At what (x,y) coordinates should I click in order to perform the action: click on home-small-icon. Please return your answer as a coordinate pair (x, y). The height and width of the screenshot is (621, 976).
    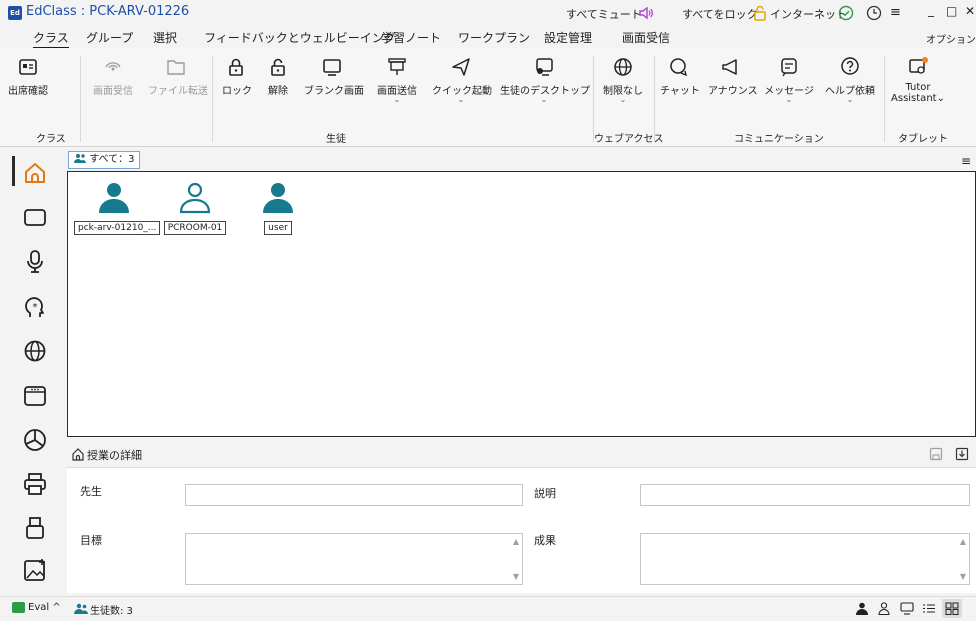
    Looking at the image, I should click on (78, 454).